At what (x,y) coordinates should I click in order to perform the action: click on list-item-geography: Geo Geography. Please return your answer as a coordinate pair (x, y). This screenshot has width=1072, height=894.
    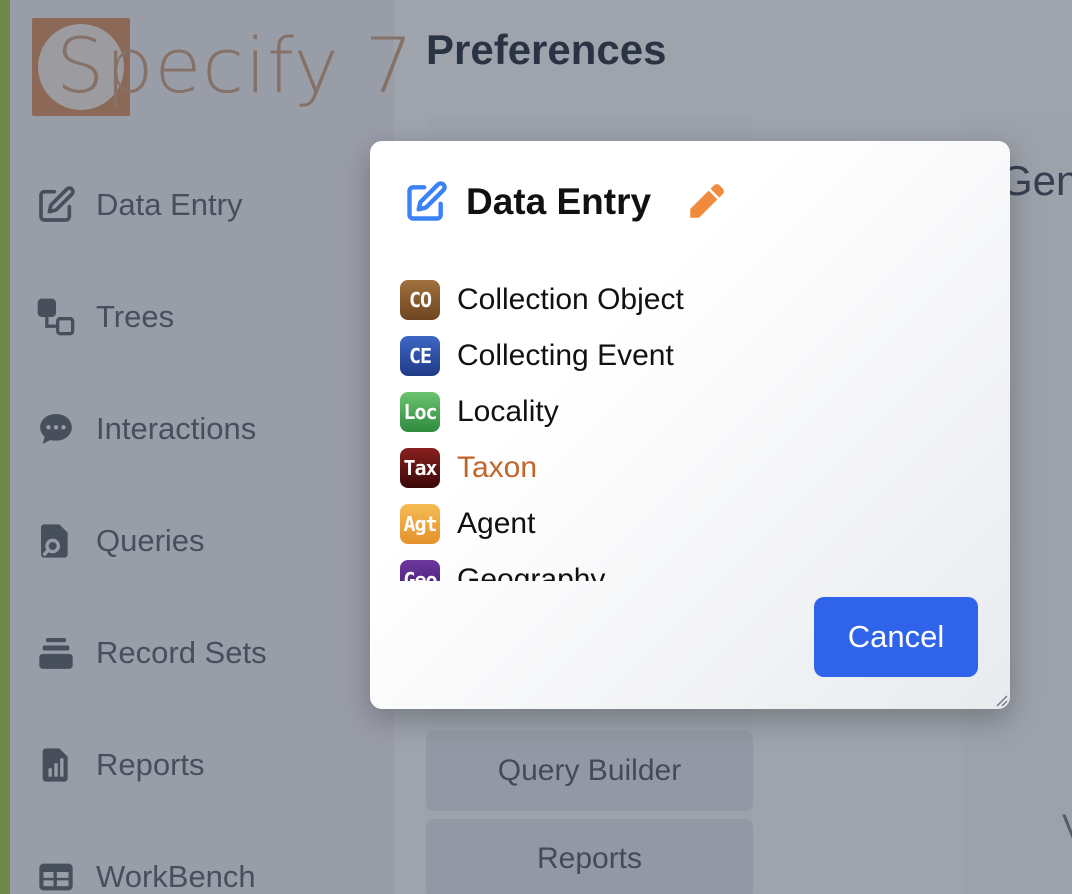
    Looking at the image, I should click on (502, 569).